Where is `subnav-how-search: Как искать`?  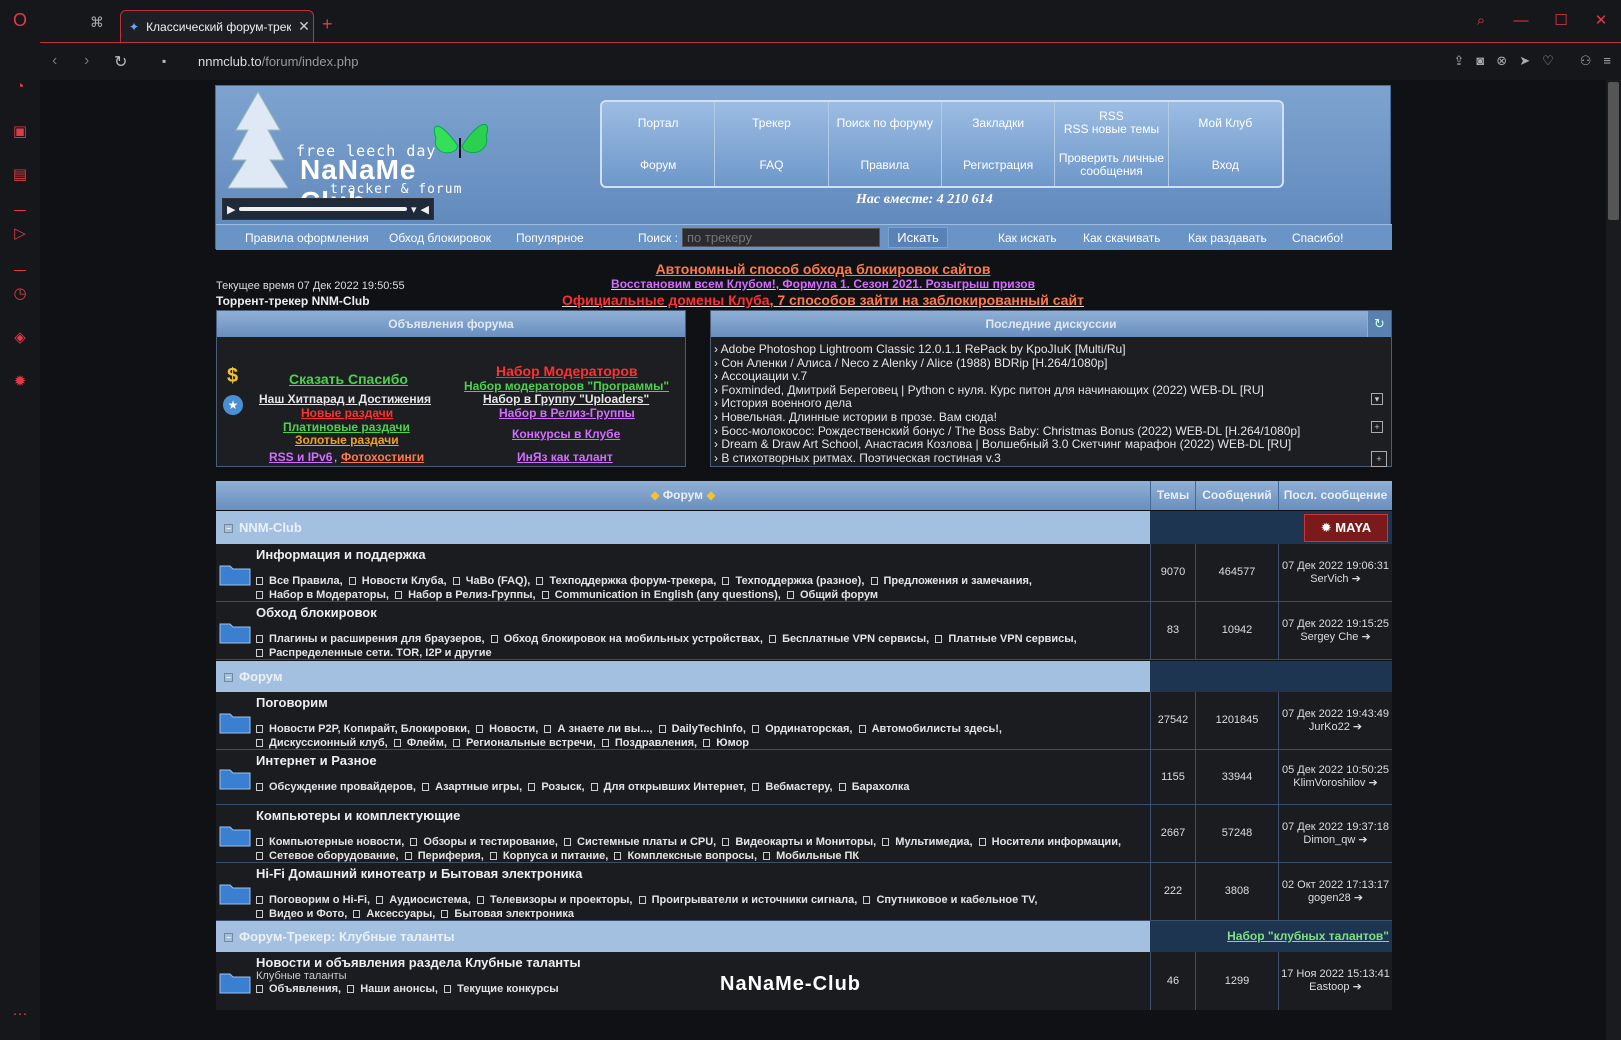
subnav-how-search: Как искать is located at coordinates (1027, 238).